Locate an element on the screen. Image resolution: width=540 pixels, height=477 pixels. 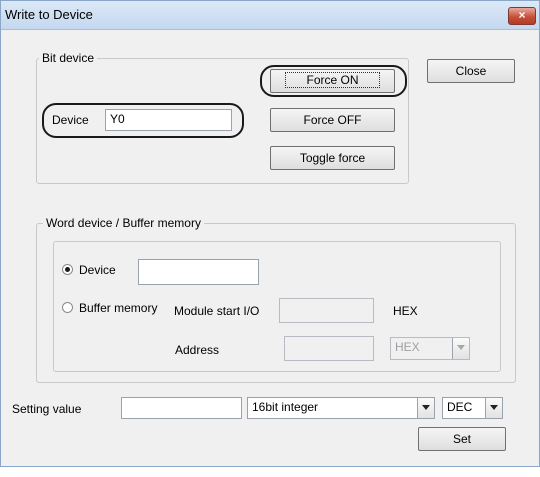
number-base-dropdown: DEC is located at coordinates (472, 408).